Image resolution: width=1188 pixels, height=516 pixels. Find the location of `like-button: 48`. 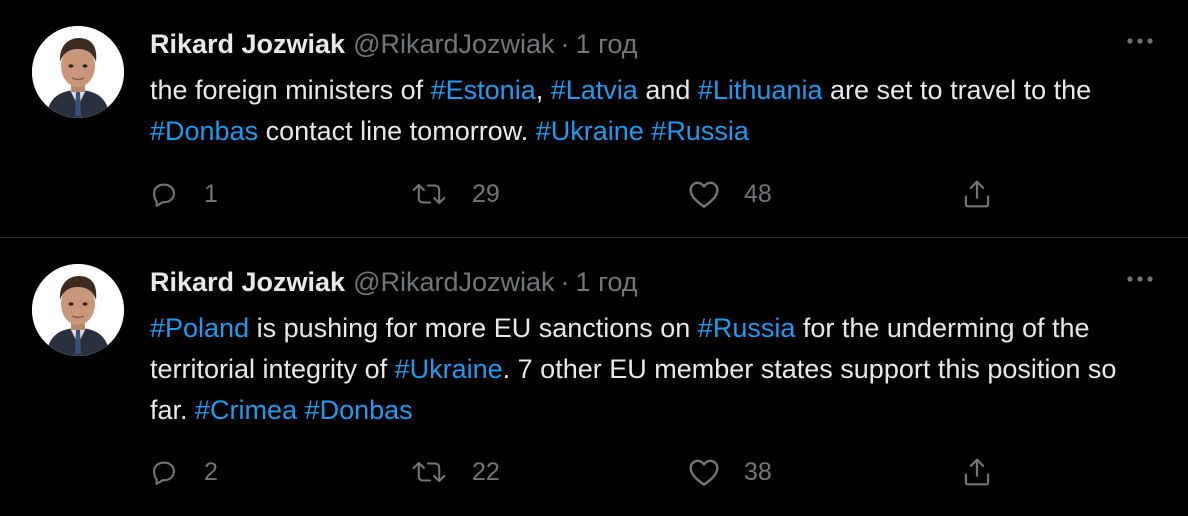

like-button: 48 is located at coordinates (730, 194).